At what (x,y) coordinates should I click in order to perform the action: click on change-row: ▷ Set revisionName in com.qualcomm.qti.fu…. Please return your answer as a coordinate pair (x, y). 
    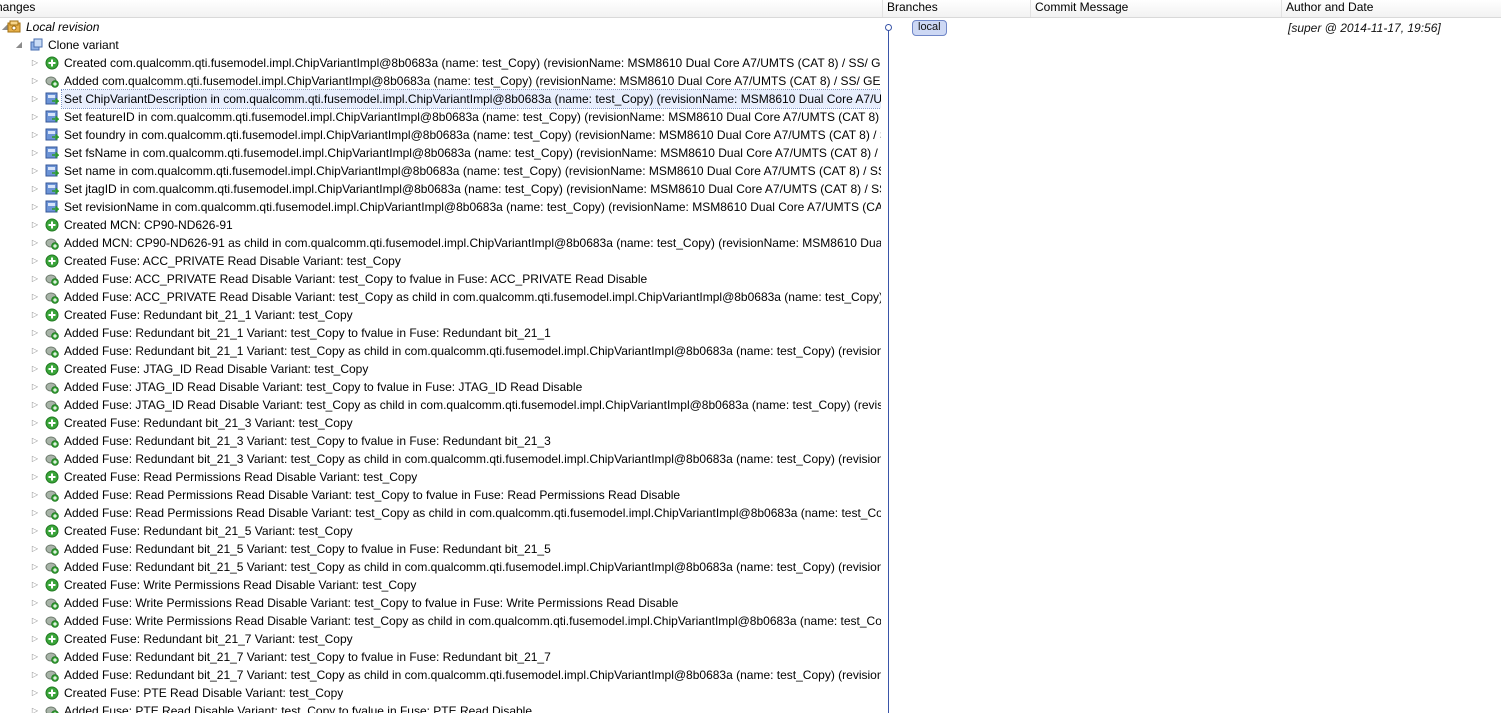
    Looking at the image, I should click on (440, 207).